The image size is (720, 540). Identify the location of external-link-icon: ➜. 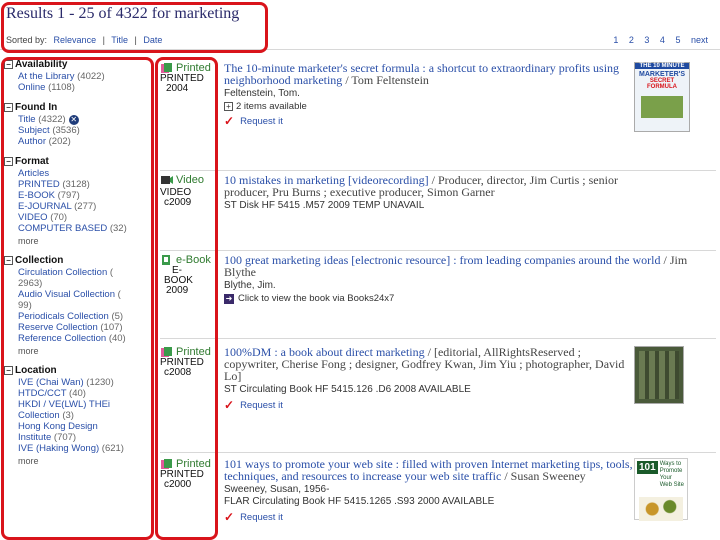
(229, 298).